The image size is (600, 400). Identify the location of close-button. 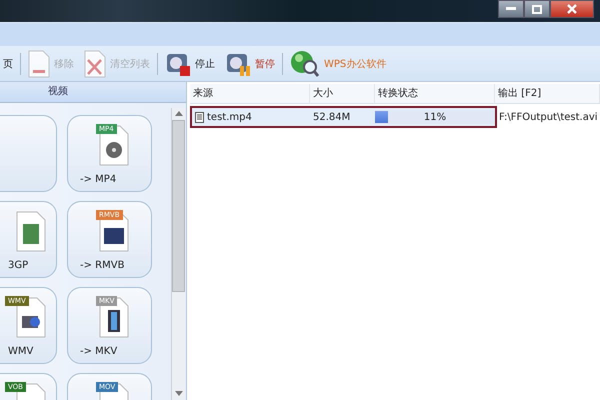
(572, 9).